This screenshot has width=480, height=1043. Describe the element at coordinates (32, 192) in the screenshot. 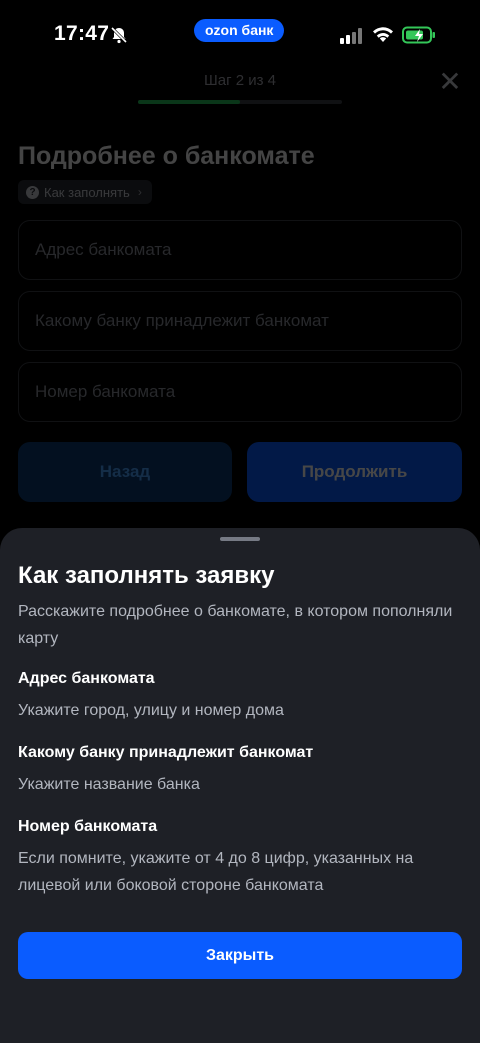

I see `question-icon: ?` at that location.